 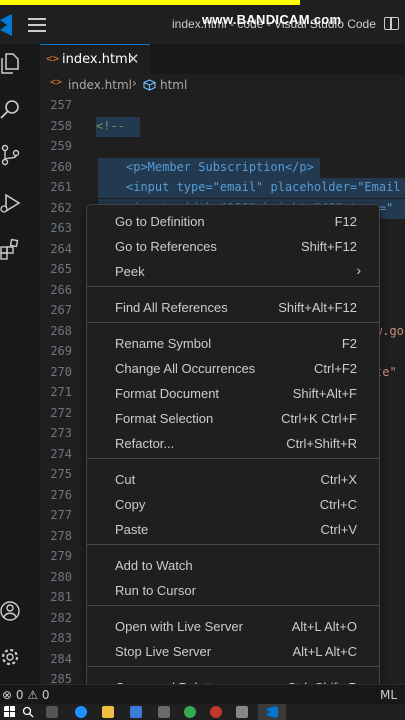 I want to click on menu-icon, so click(x=37, y=25).